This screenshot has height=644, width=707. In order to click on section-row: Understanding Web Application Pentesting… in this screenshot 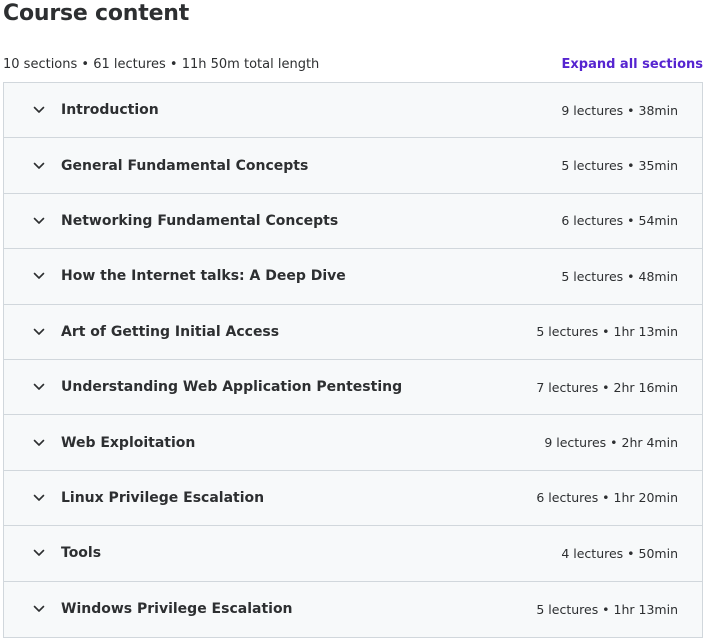, I will do `click(353, 388)`.